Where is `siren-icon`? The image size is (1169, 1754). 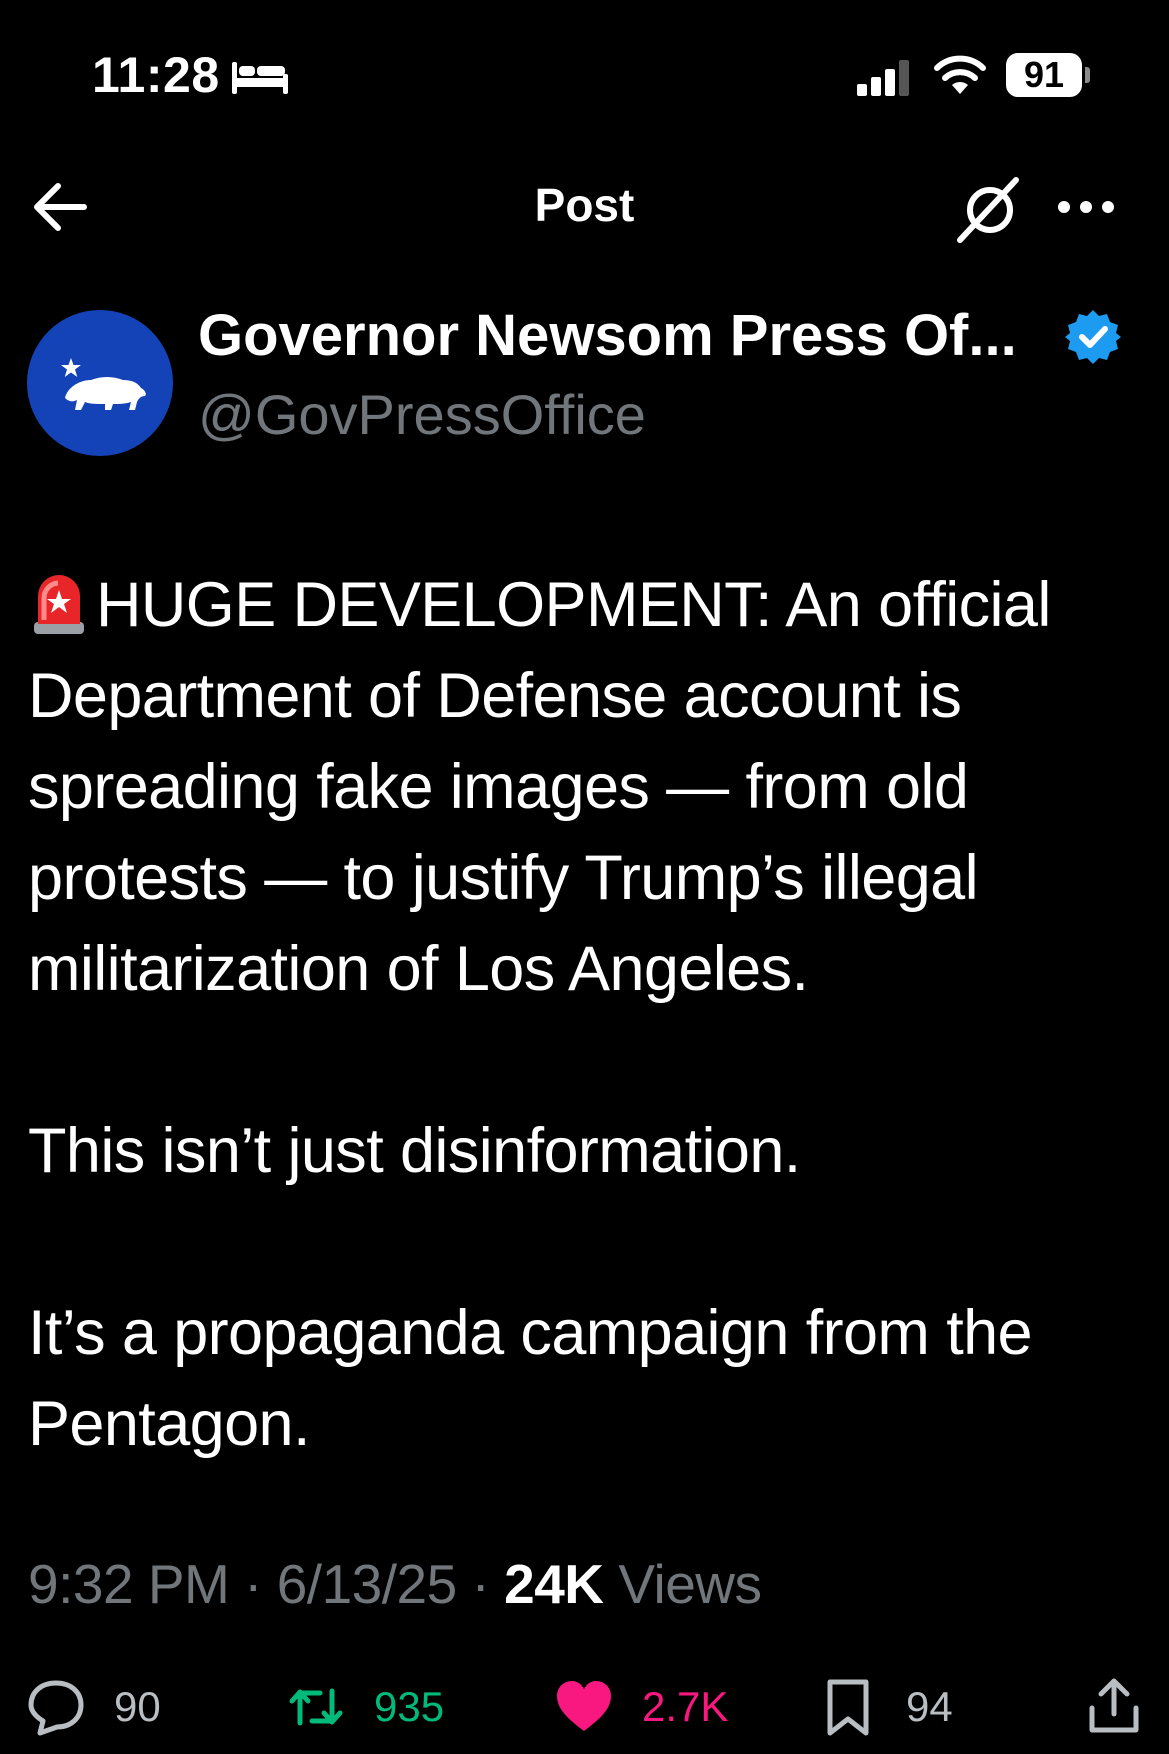
siren-icon is located at coordinates (59, 604).